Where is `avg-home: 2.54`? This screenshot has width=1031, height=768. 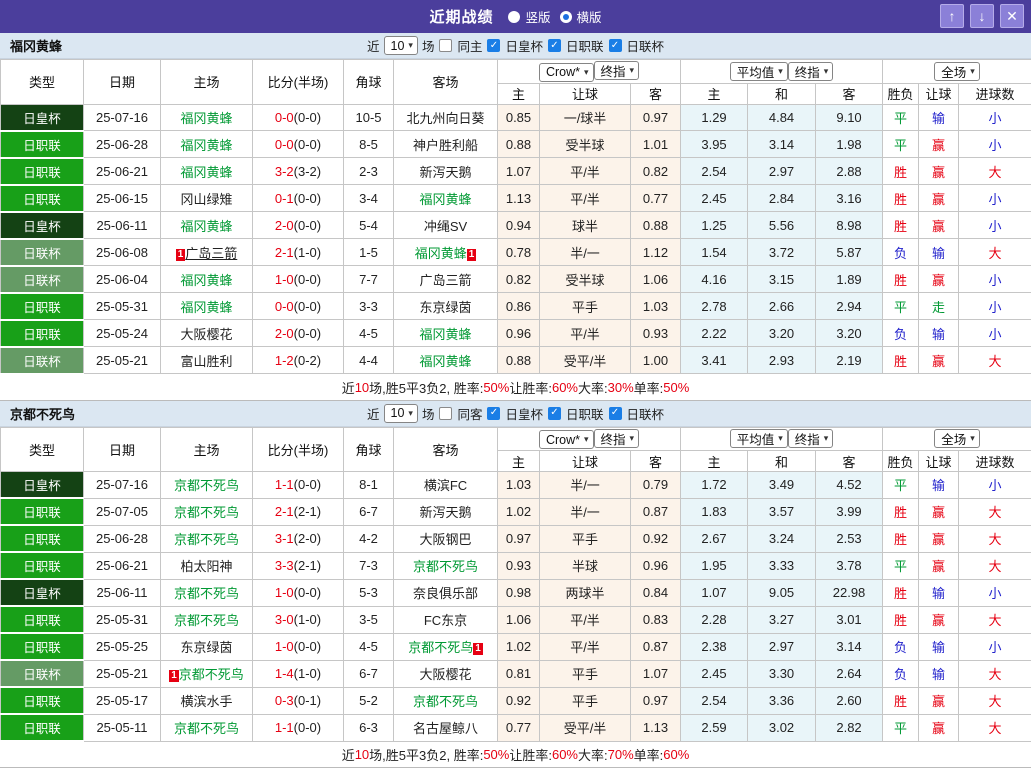
avg-home: 2.54 is located at coordinates (714, 171).